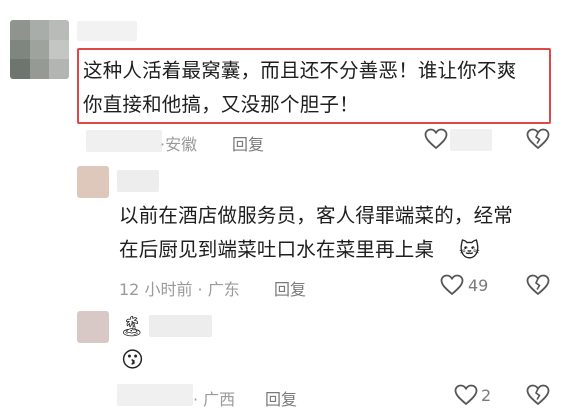 The height and width of the screenshot is (411, 562). Describe the element at coordinates (132, 360) in the screenshot. I see `kissing-face-emoji: 😗` at that location.